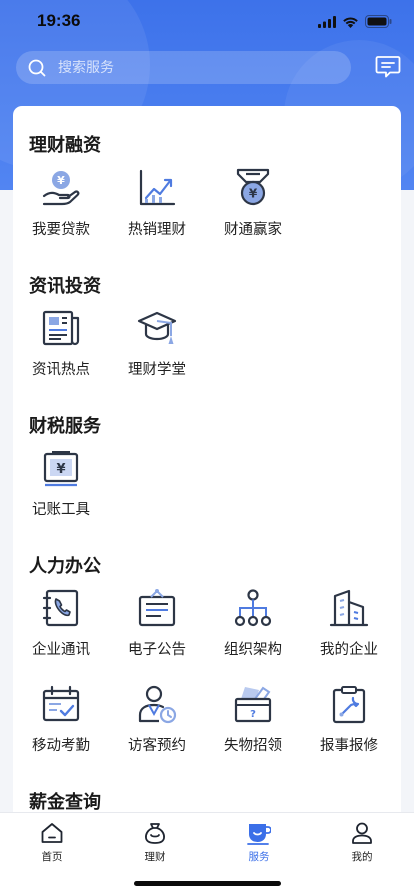 The height and width of the screenshot is (896, 414). What do you see at coordinates (188, 67) in the screenshot?
I see `search-input` at bounding box center [188, 67].